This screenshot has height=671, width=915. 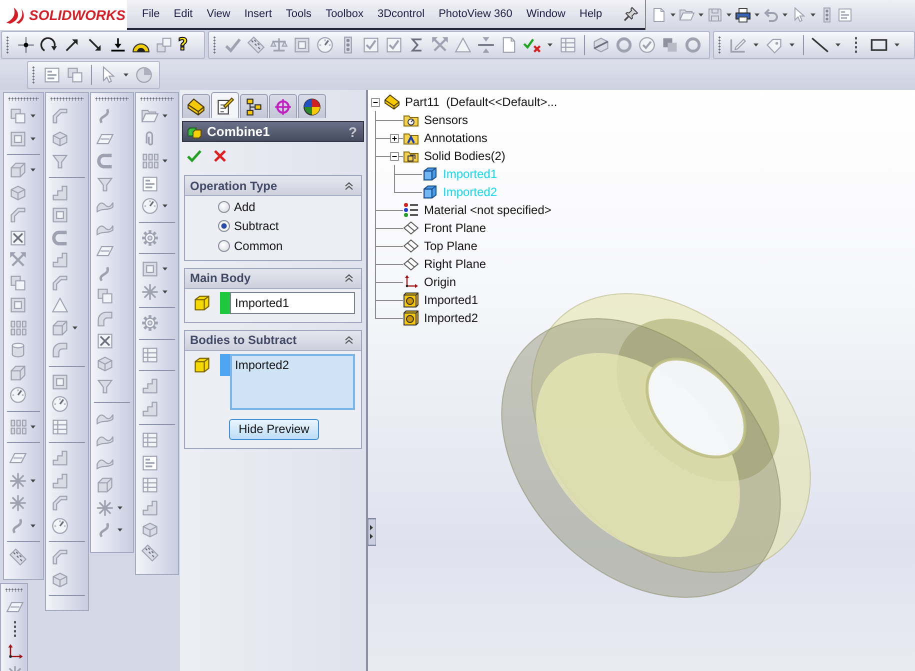 I want to click on cylinder-icon, so click(x=18, y=350).